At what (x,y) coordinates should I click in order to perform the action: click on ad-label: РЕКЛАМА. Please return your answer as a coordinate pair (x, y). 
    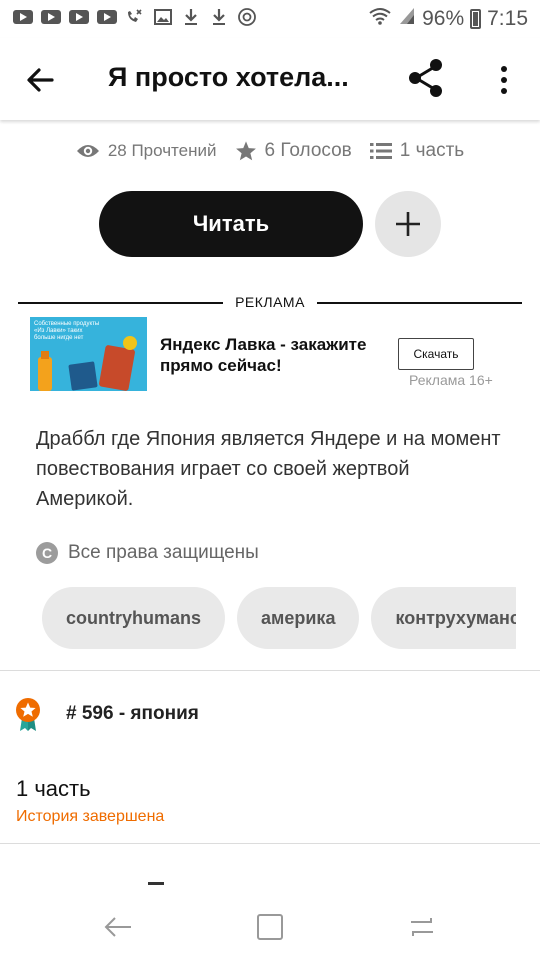
    Looking at the image, I should click on (270, 302).